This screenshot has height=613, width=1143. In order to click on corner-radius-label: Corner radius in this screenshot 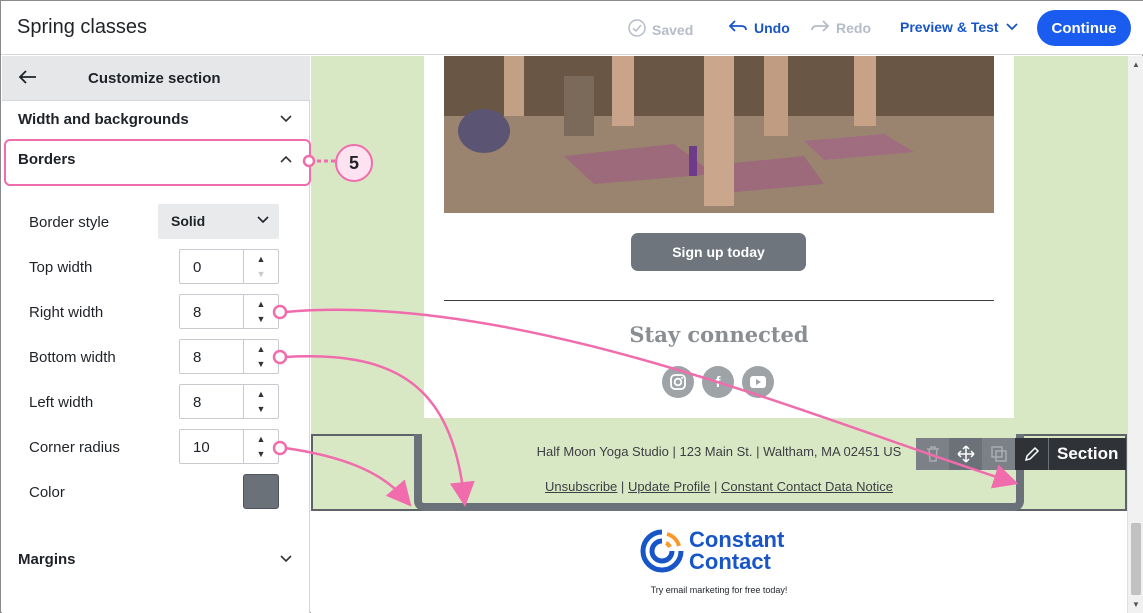, I will do `click(74, 447)`.